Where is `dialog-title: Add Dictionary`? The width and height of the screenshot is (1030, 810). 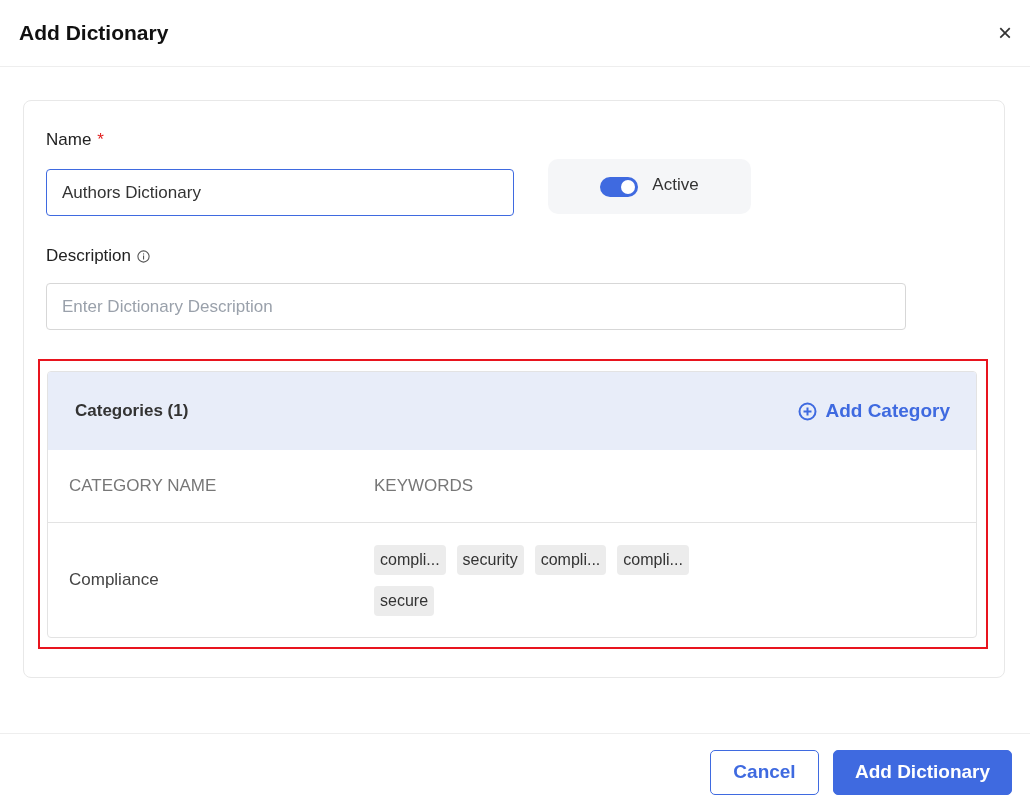
dialog-title: Add Dictionary is located at coordinates (94, 33).